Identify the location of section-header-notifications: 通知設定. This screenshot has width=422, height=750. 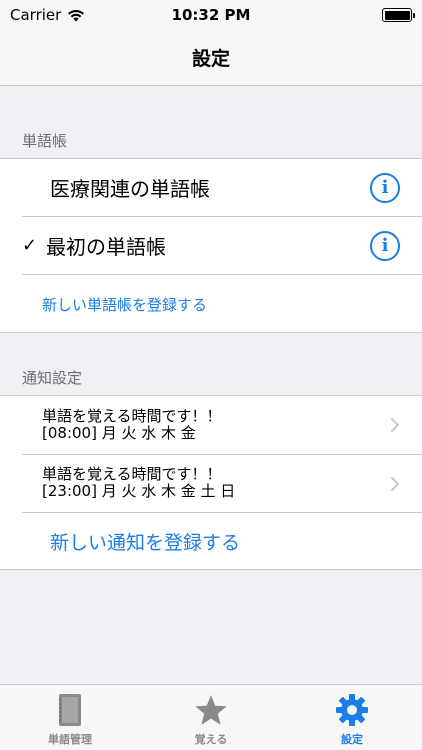
(52, 378).